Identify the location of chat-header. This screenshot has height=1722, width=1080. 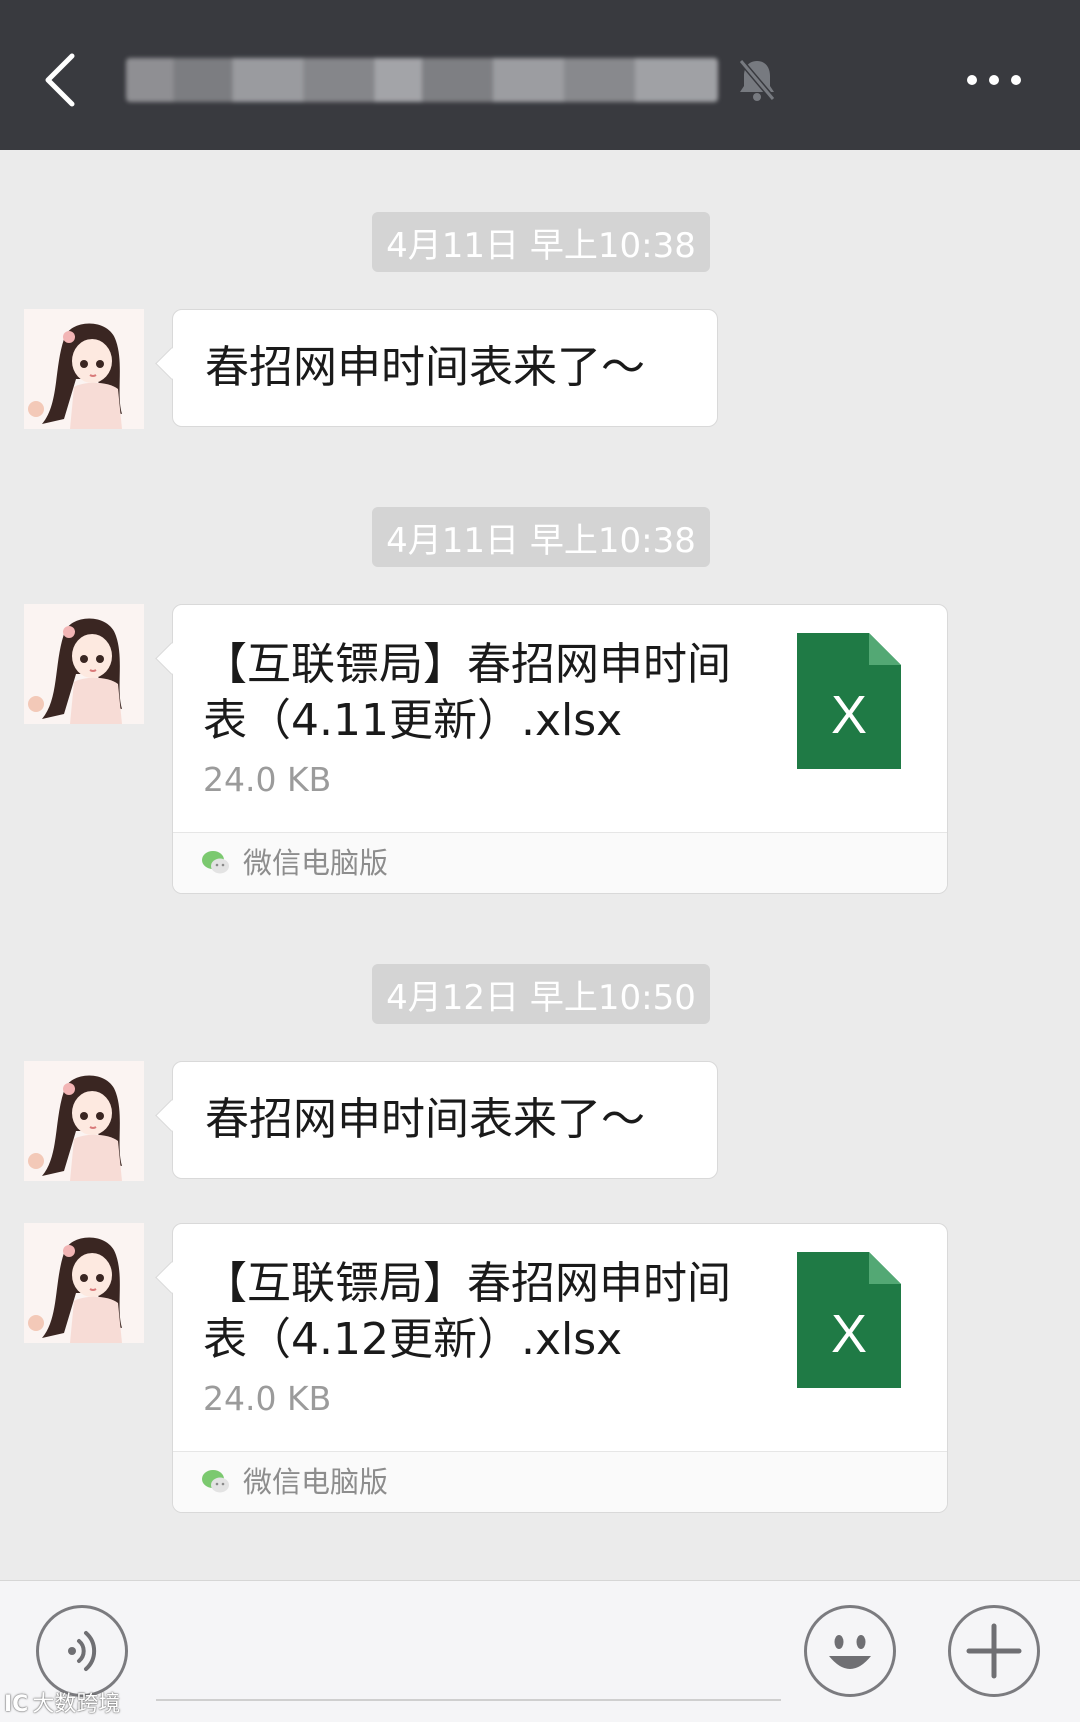
(540, 75).